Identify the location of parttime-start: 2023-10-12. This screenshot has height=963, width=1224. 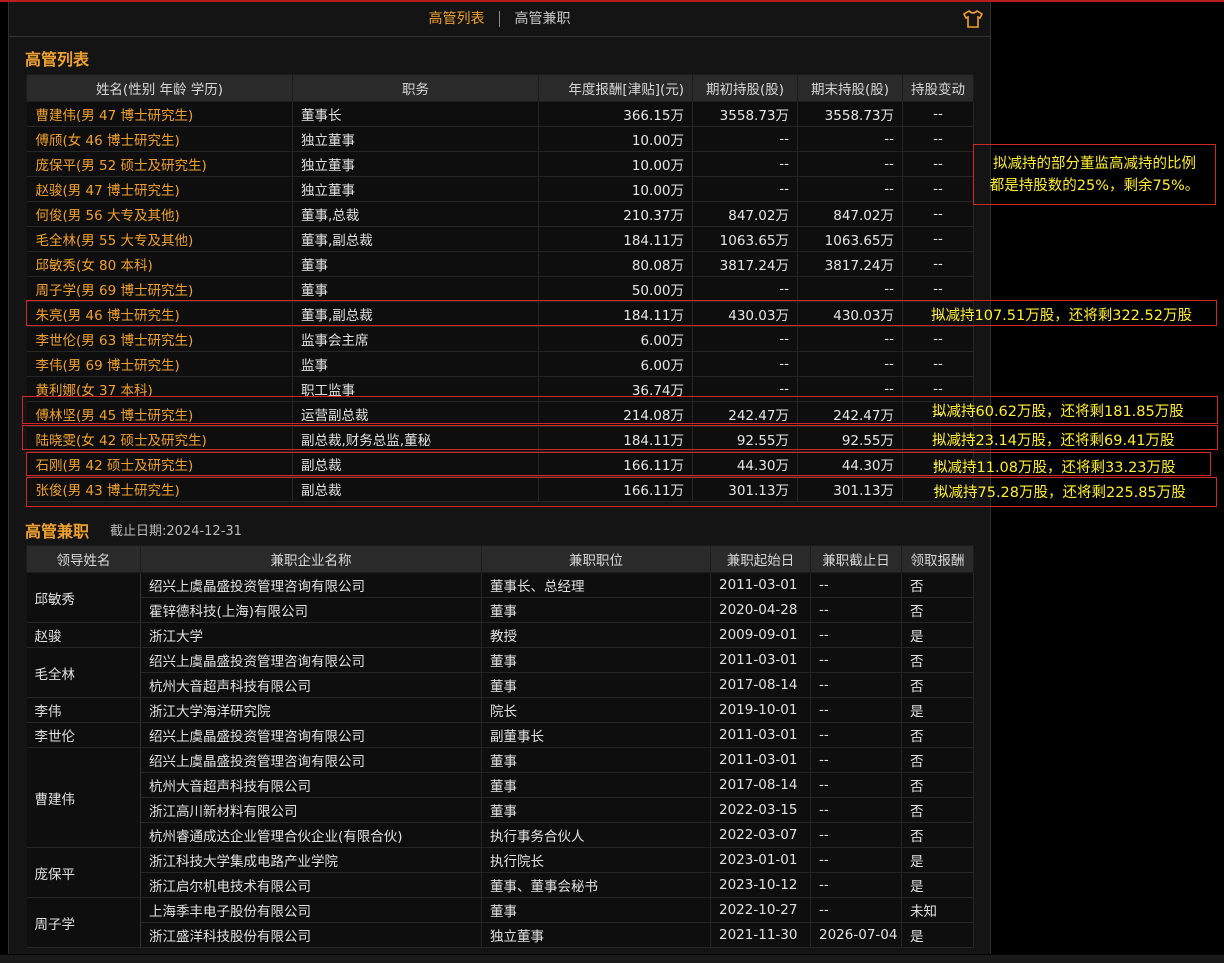
(760, 885).